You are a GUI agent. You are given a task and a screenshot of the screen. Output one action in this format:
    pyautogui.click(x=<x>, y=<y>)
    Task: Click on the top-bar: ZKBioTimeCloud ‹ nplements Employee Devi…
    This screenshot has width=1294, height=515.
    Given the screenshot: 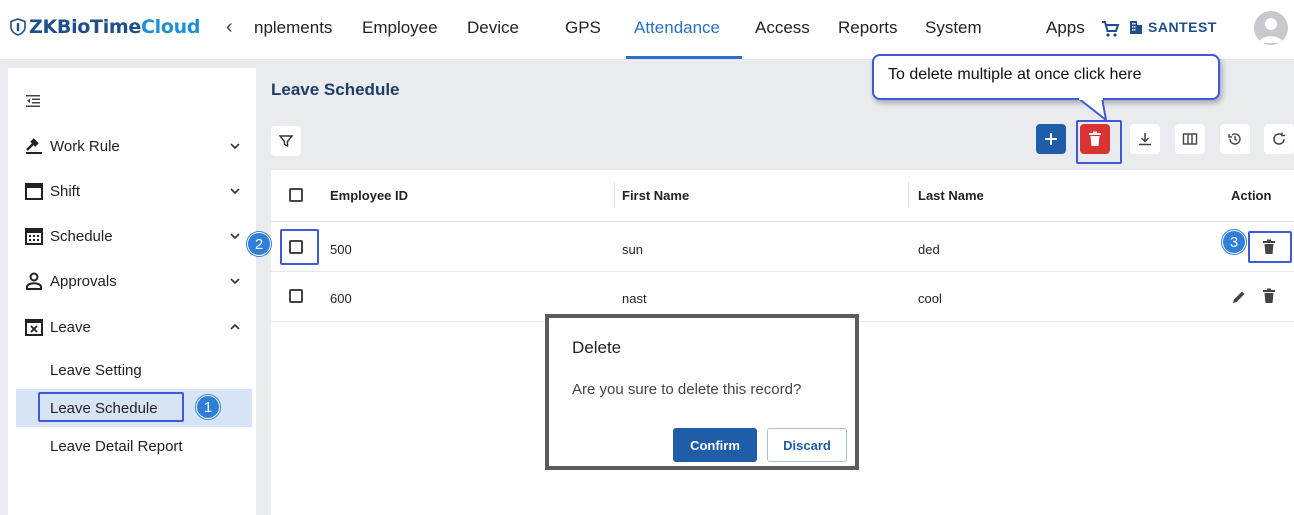 What is the action you would take?
    pyautogui.click(x=647, y=30)
    